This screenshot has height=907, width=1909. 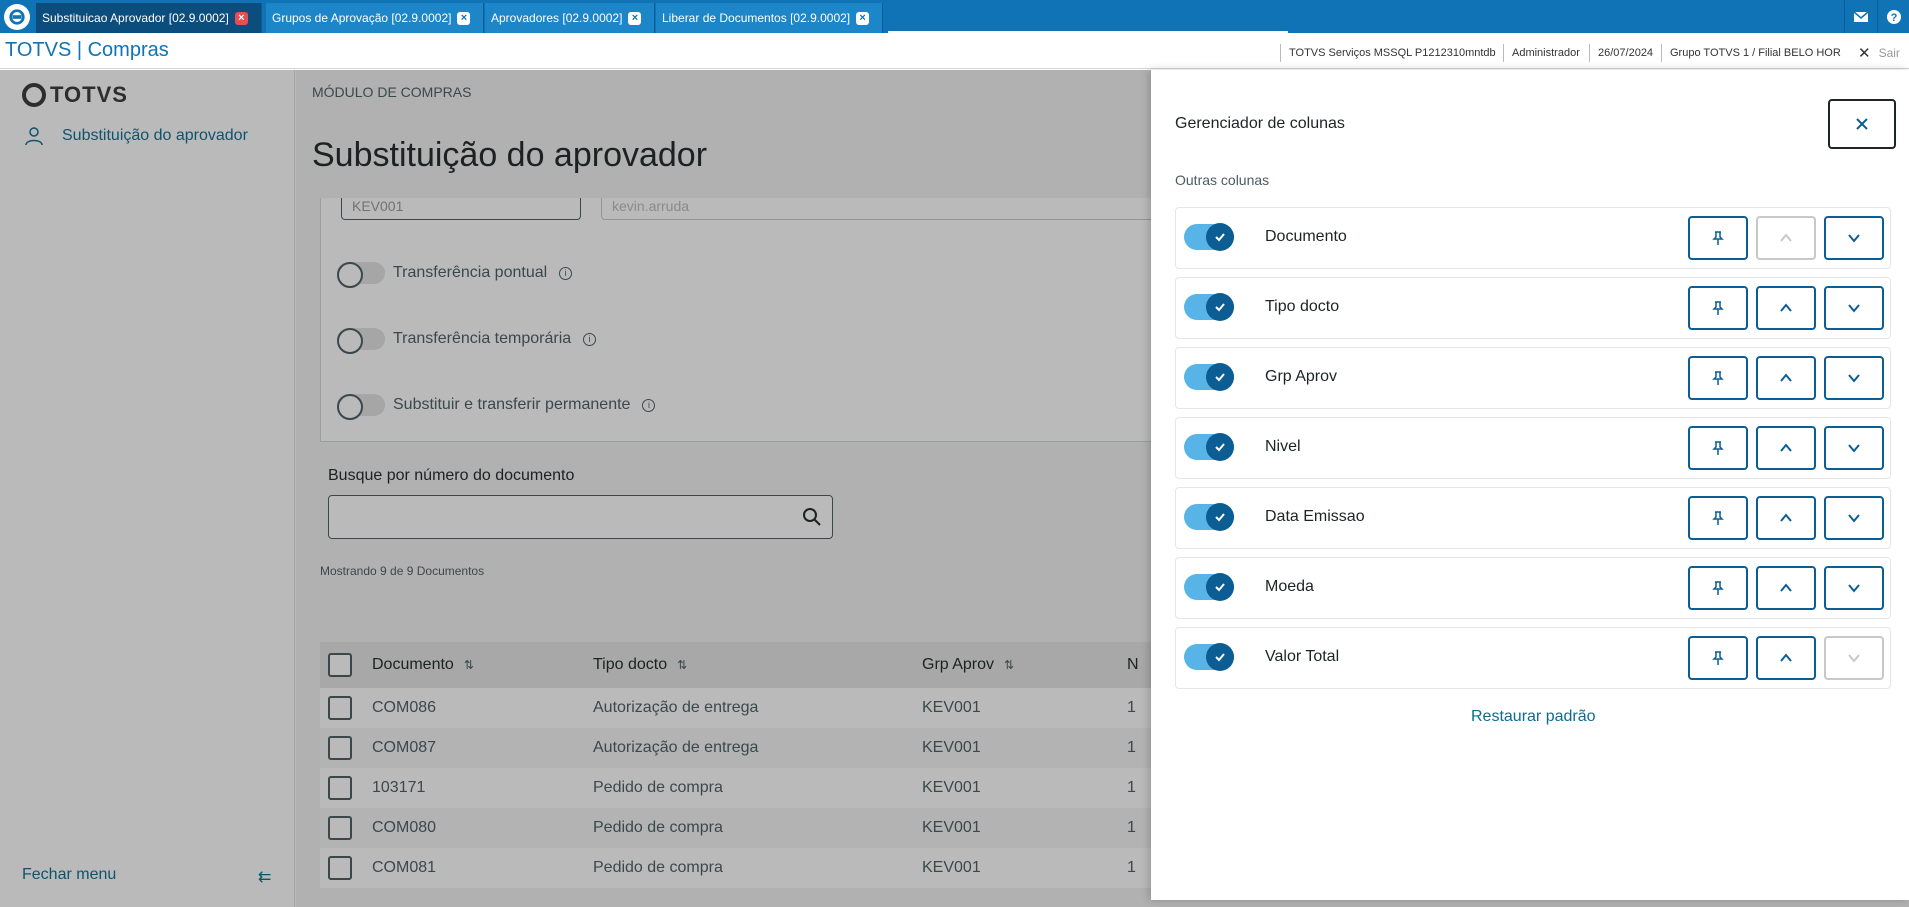 I want to click on column-item: Grp Aprov, so click(x=1533, y=378).